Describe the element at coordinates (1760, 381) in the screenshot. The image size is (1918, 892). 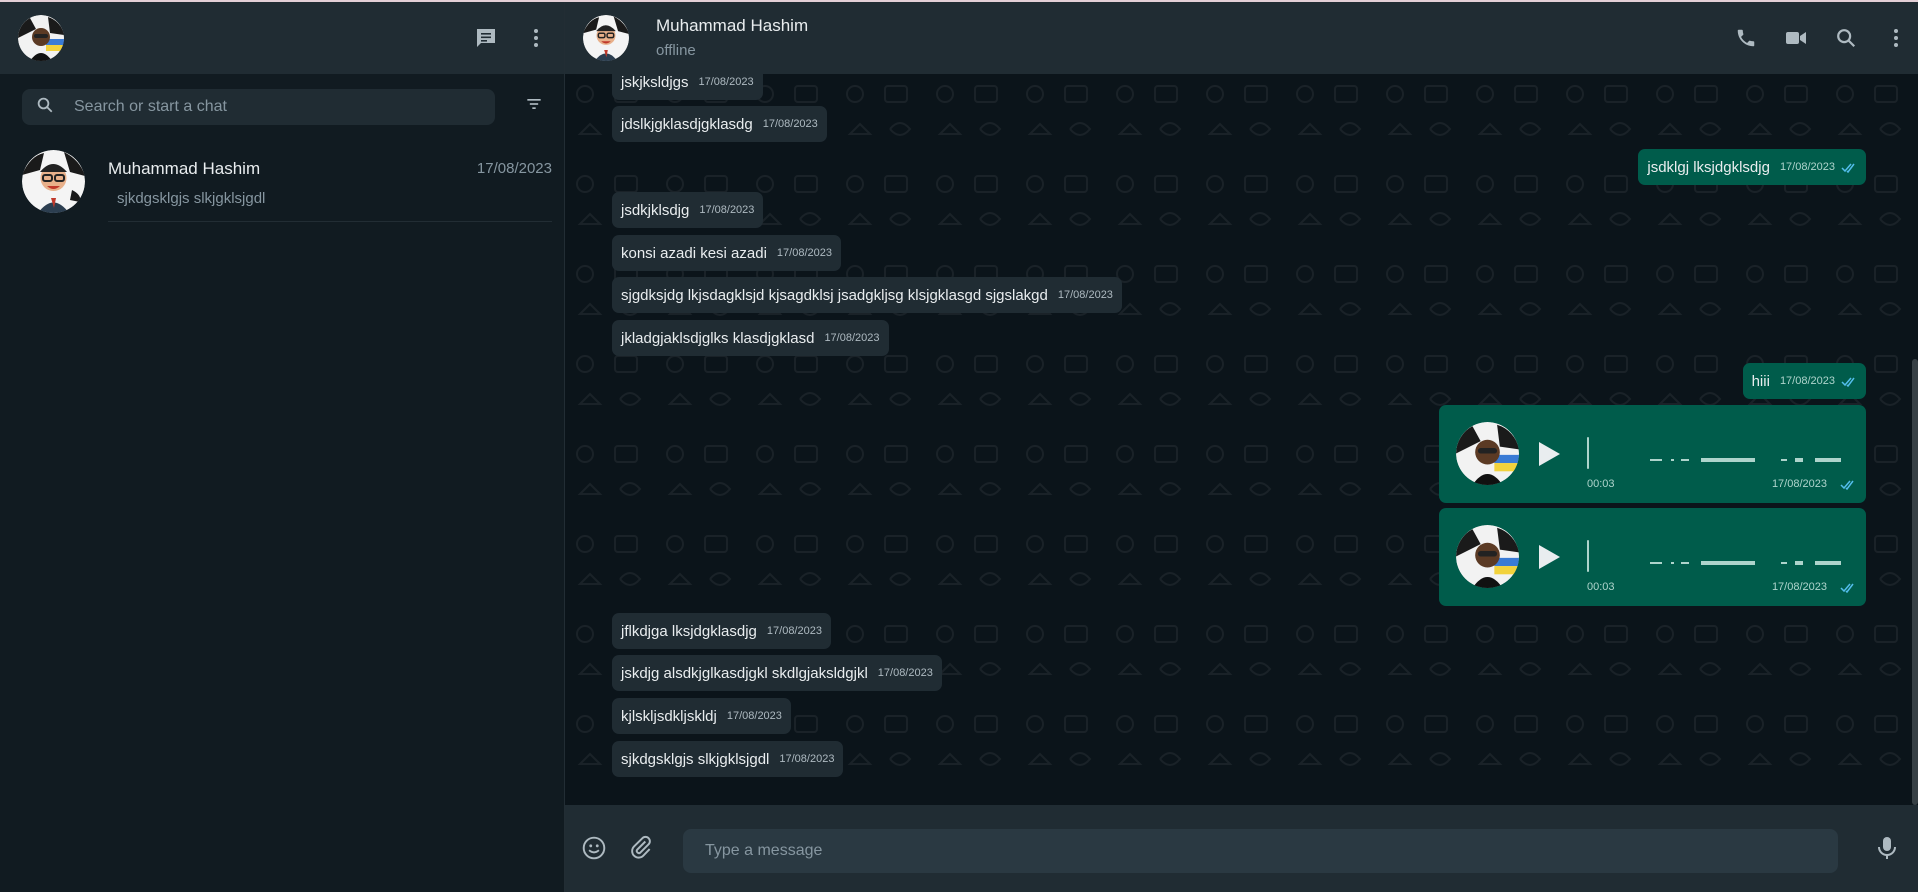
I see `message-text: hiii` at that location.